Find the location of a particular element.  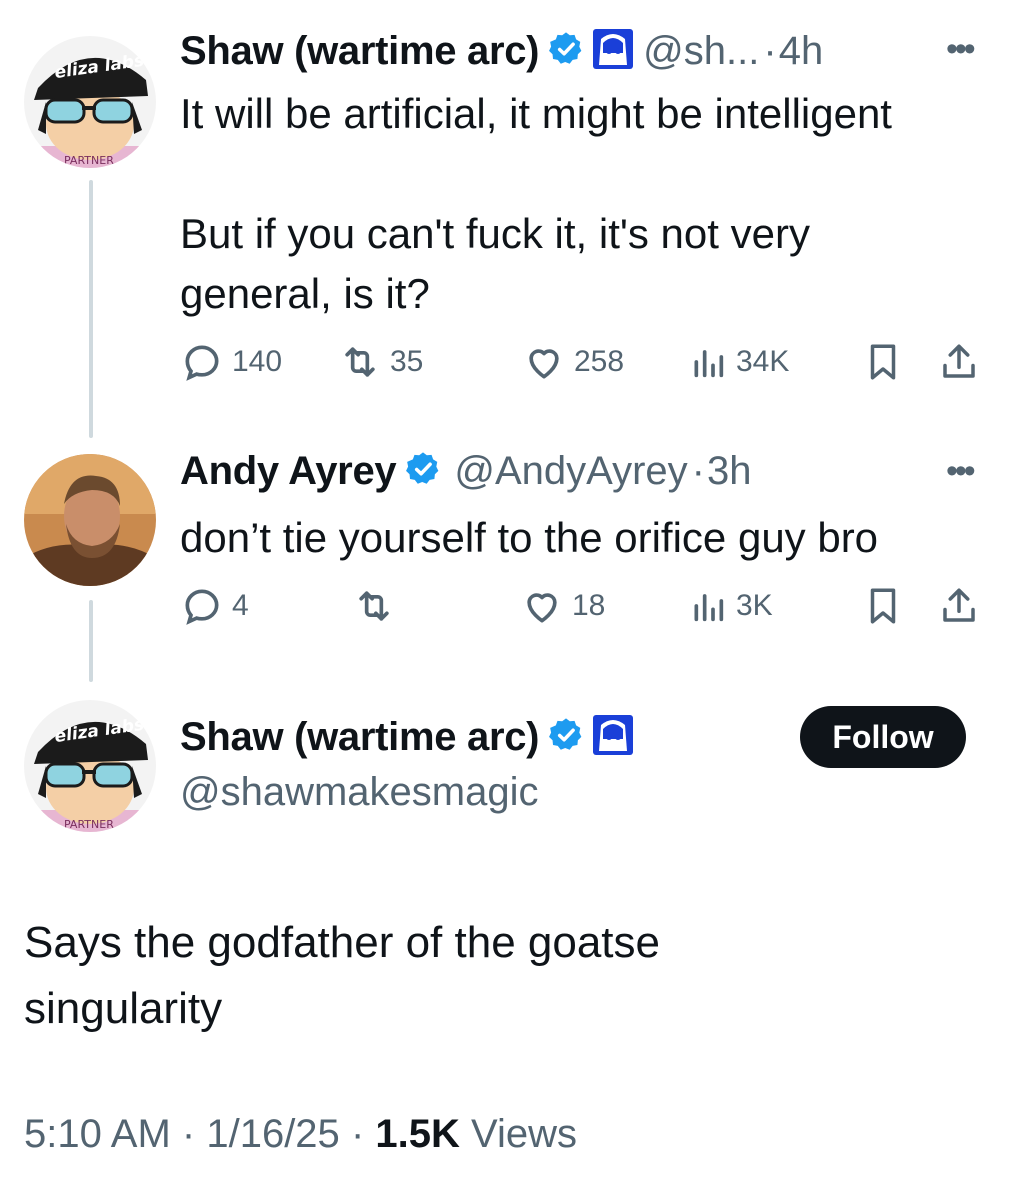

tweet2-author-name: Andy Ayrey is located at coordinates (288, 471).